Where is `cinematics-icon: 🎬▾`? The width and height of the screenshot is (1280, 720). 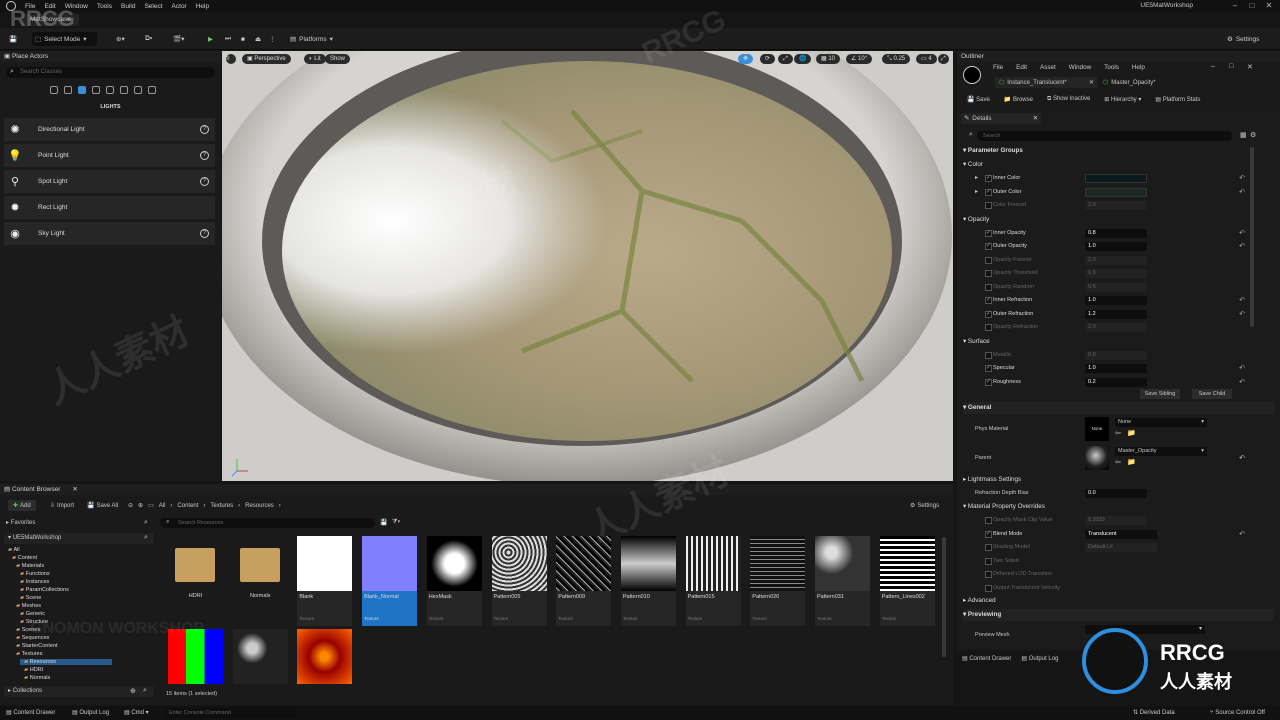 cinematics-icon: 🎬▾ is located at coordinates (178, 39).